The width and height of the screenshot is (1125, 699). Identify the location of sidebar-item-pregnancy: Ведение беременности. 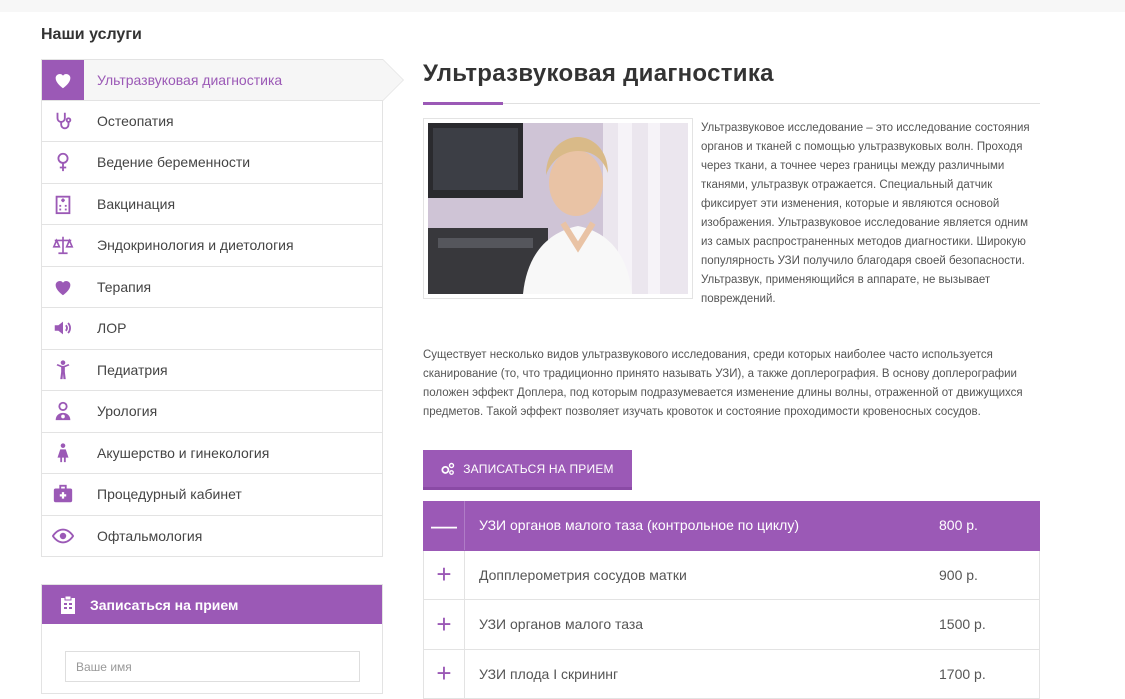
(212, 163).